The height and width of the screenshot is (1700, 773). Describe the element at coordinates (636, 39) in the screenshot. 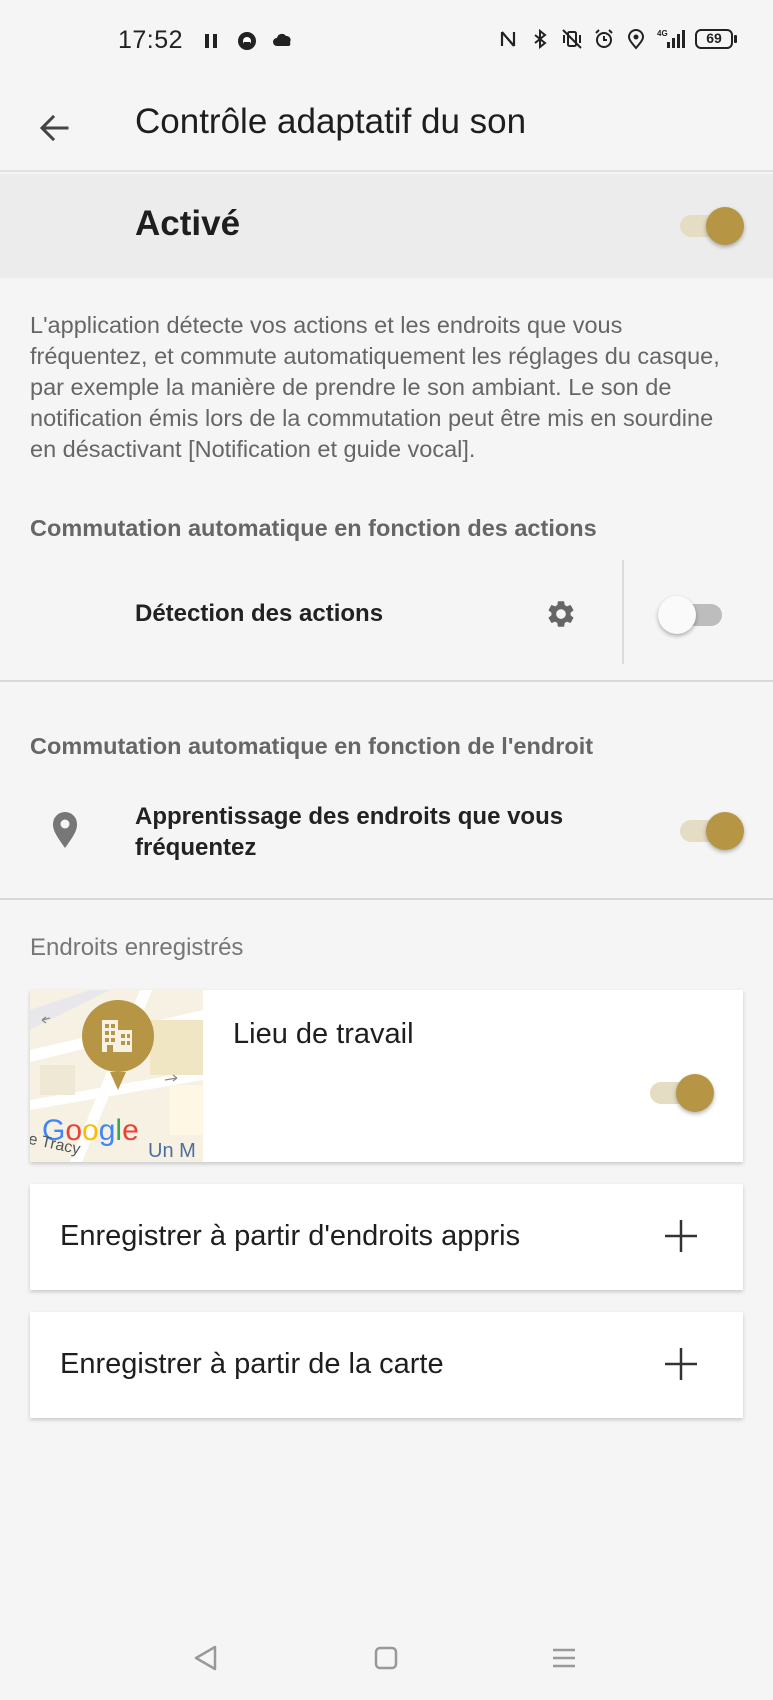

I see `location-icon` at that location.